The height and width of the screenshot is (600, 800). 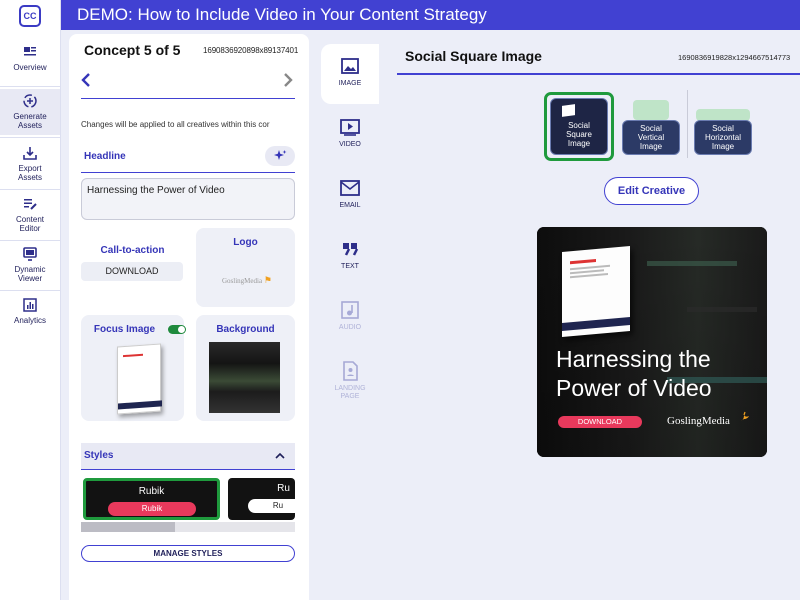 What do you see at coordinates (245, 329) in the screenshot?
I see `background-label: Background` at bounding box center [245, 329].